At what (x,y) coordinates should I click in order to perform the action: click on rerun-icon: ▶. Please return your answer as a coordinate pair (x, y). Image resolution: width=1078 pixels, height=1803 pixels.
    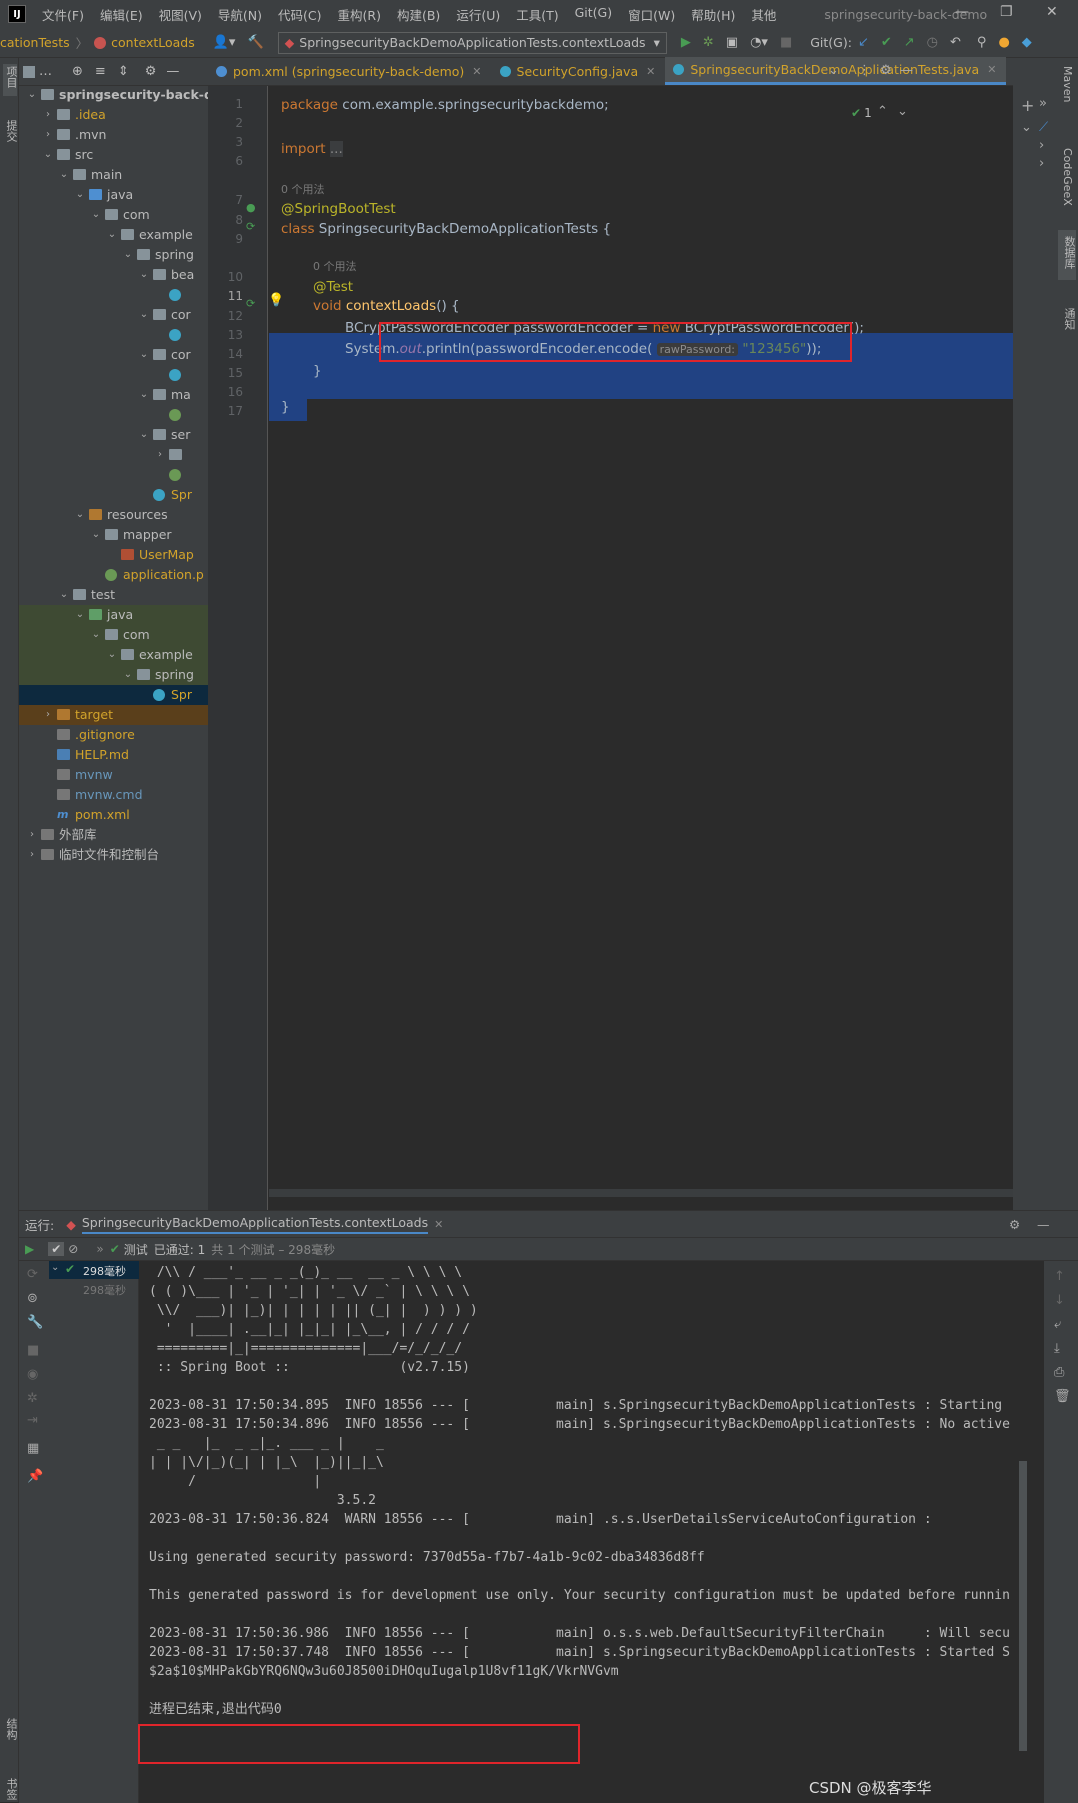
    Looking at the image, I should click on (29, 1249).